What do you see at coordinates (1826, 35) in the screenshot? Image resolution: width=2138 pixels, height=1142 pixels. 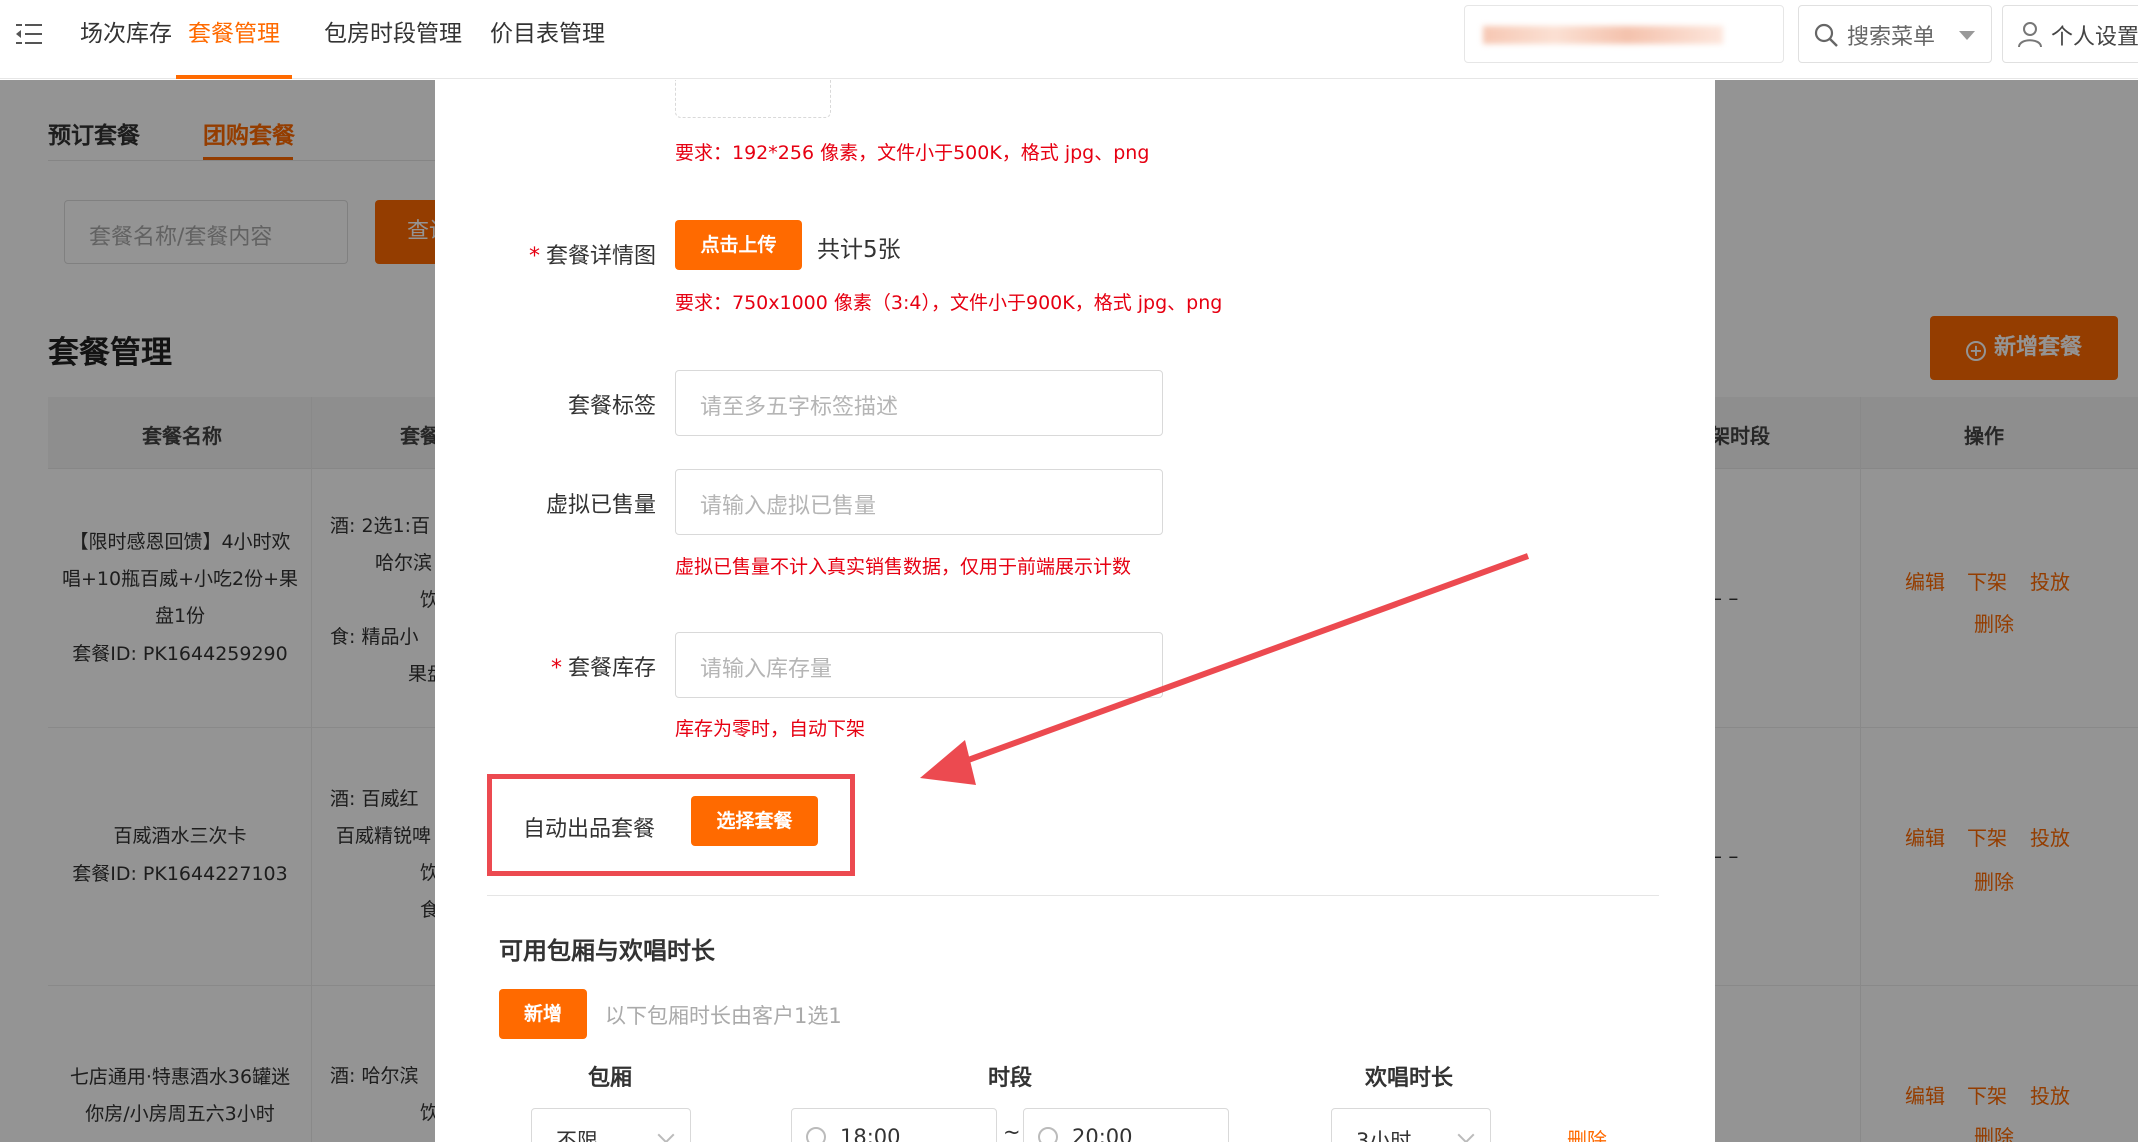 I see `search-icon` at bounding box center [1826, 35].